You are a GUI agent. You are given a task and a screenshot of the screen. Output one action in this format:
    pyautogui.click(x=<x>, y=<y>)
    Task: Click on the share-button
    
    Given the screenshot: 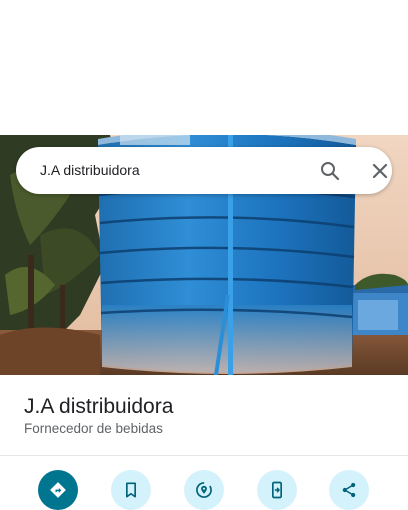 What is the action you would take?
    pyautogui.click(x=349, y=490)
    